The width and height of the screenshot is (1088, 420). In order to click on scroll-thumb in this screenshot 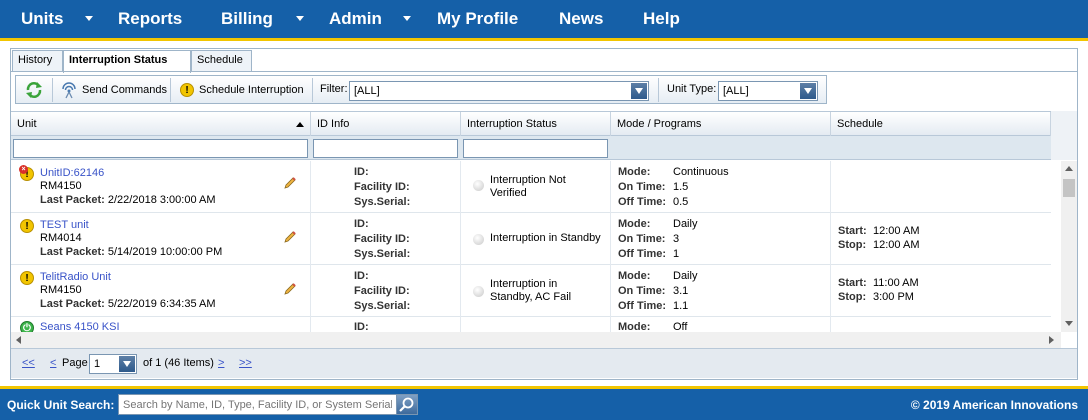, I will do `click(1069, 188)`.